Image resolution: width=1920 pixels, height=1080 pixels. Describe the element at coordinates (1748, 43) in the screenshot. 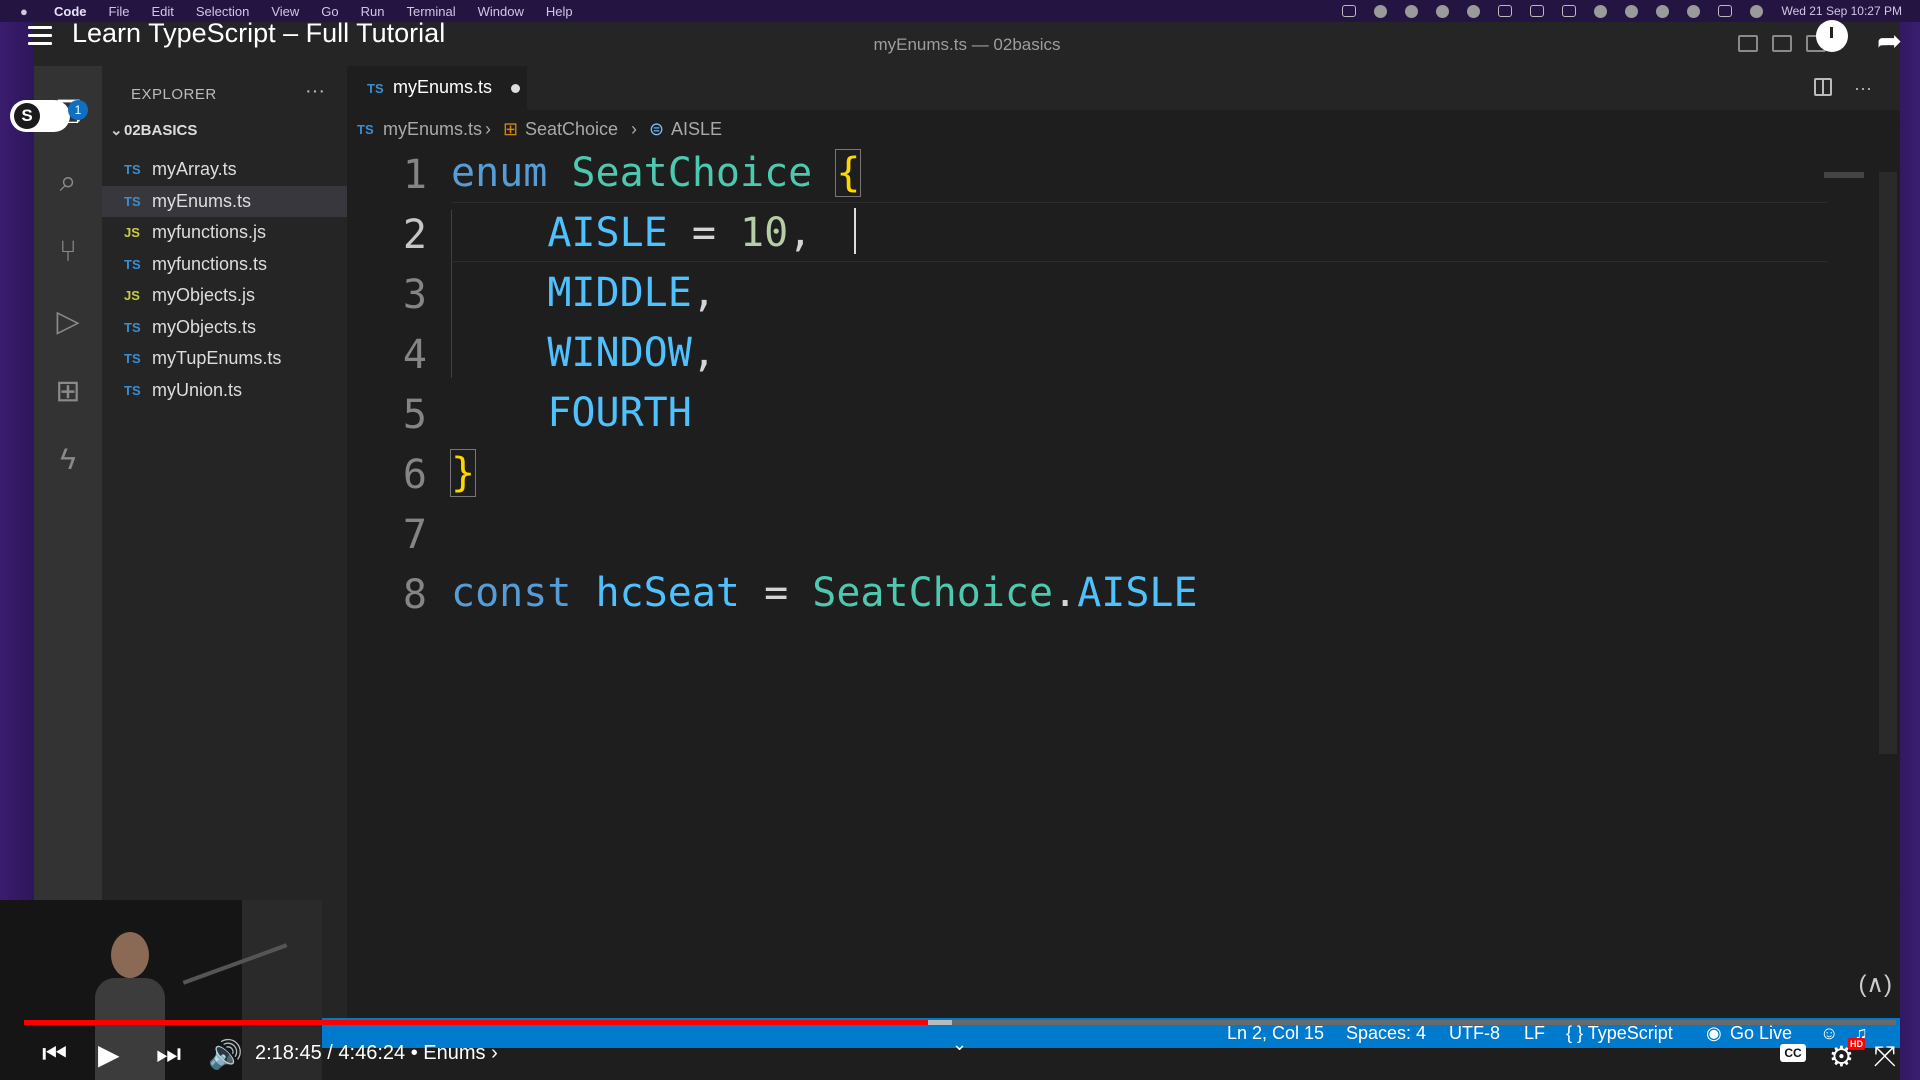

I see `toggle-sidebar-icon` at that location.